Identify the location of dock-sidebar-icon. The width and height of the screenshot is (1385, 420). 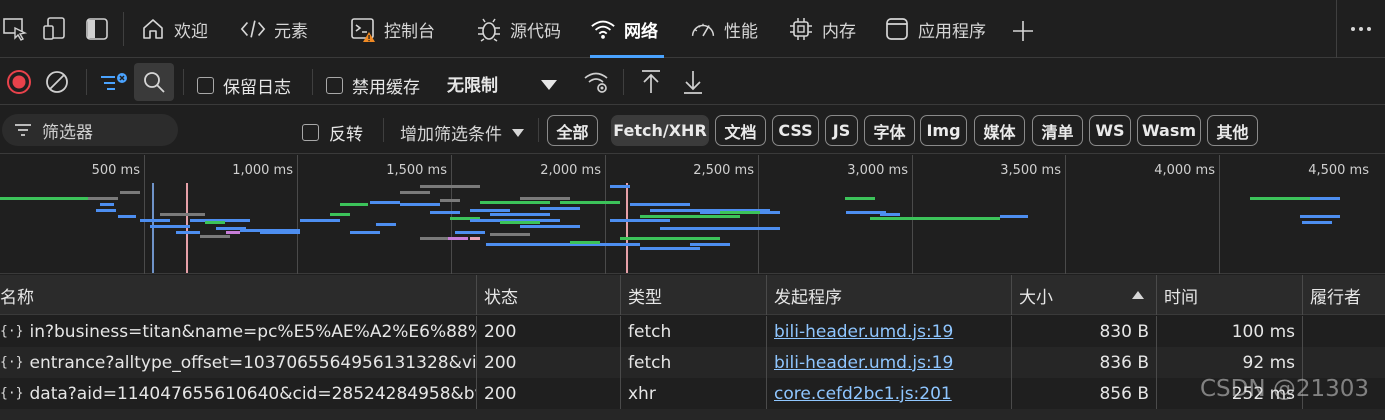
(97, 29).